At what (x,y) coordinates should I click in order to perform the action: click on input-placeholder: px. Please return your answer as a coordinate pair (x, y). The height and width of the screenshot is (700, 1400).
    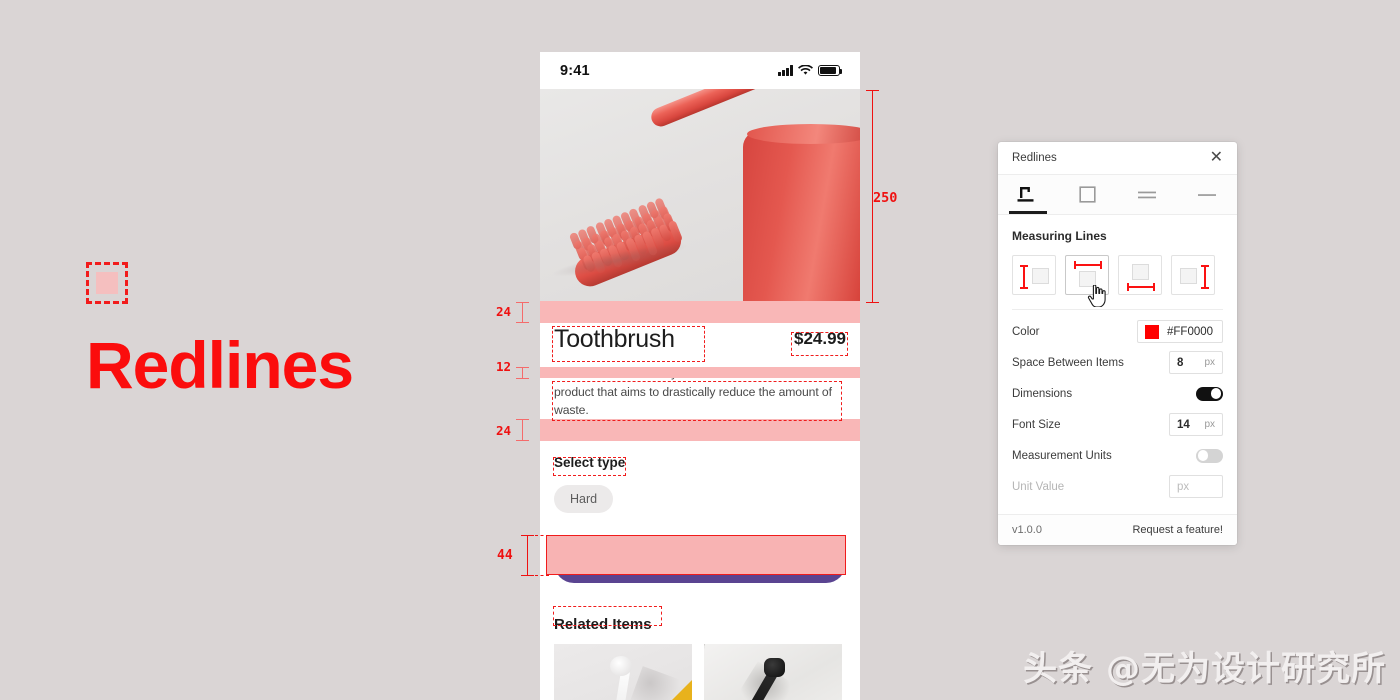
    Looking at the image, I should click on (1183, 486).